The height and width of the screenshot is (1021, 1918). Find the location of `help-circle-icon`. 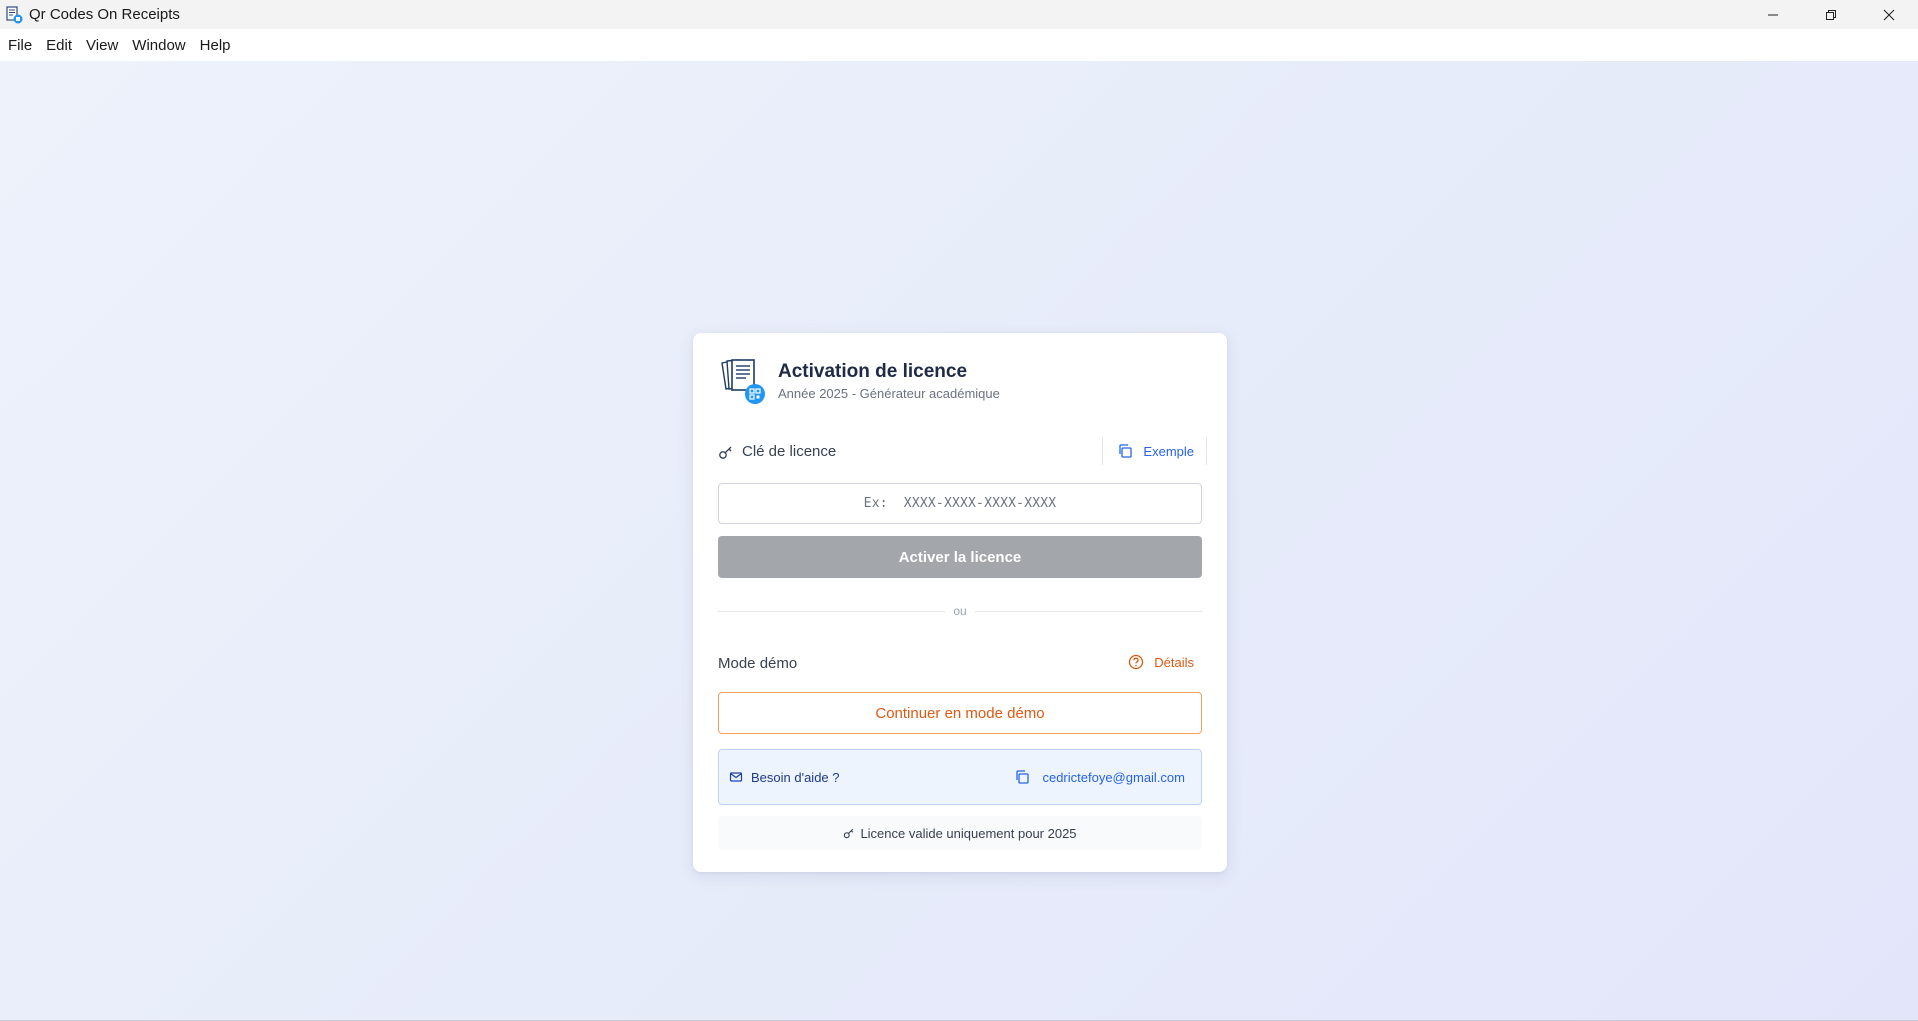

help-circle-icon is located at coordinates (1136, 662).